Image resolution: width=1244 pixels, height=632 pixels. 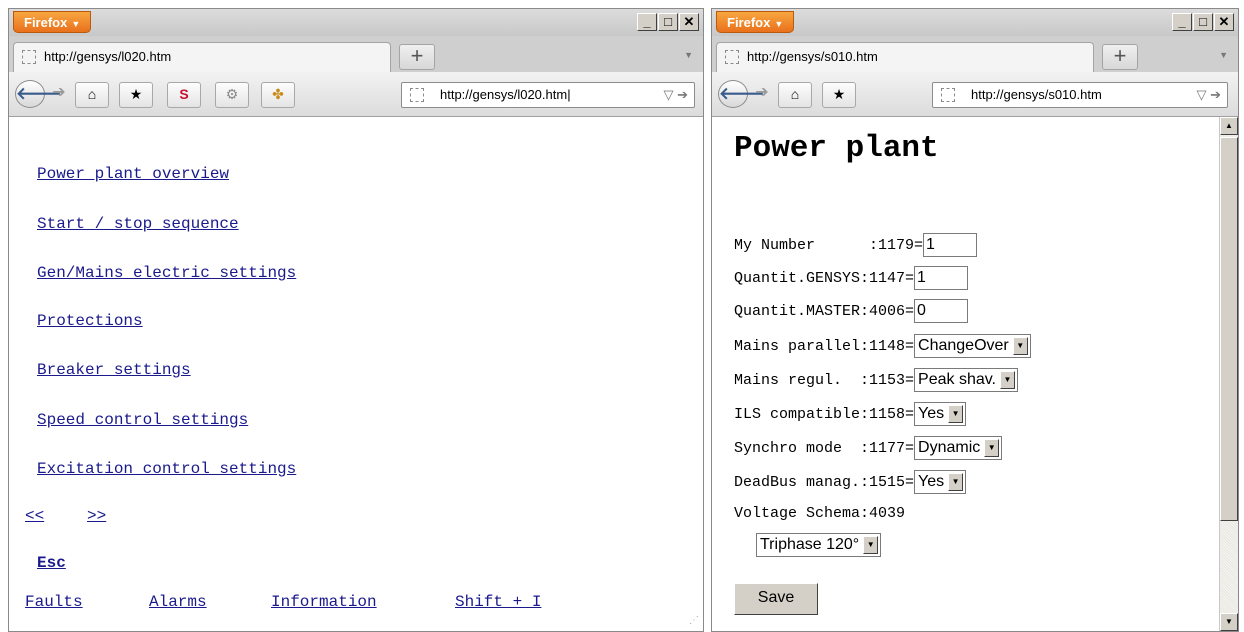 I want to click on select-value: Dynamic, so click(x=949, y=447).